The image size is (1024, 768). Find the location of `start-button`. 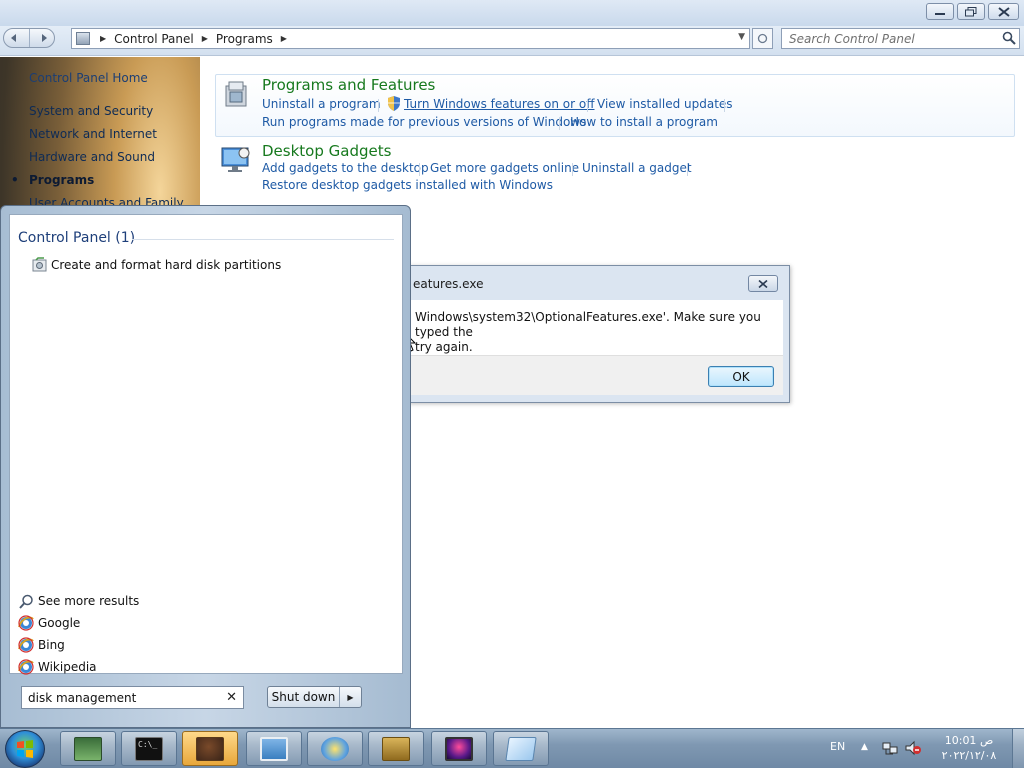

start-button is located at coordinates (25, 749).